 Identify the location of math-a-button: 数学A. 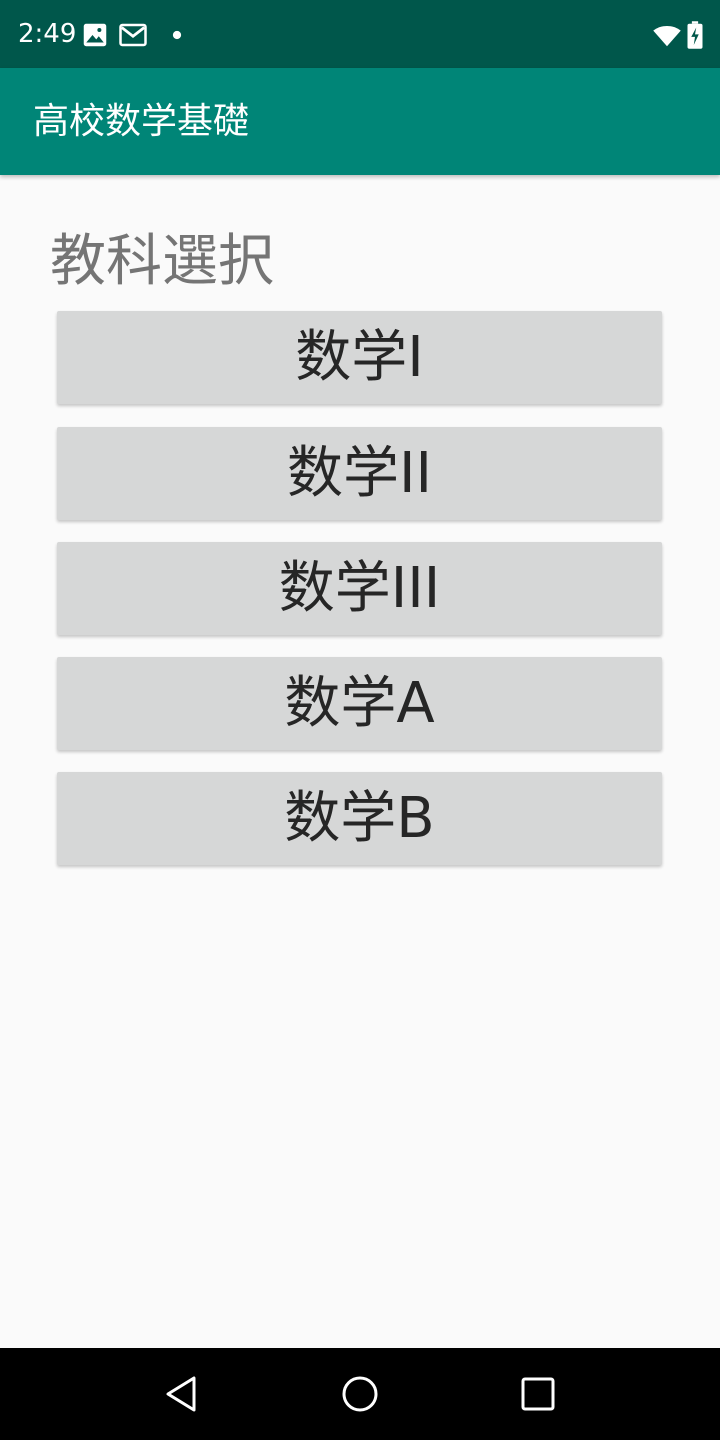
(359, 703).